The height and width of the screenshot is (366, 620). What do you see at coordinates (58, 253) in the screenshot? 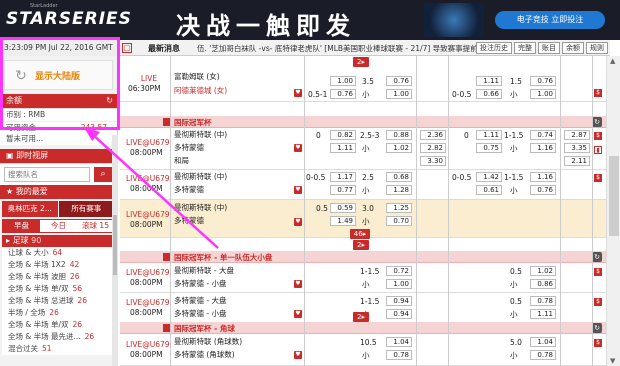
I see `market-item: 让球 & 大小 64` at bounding box center [58, 253].